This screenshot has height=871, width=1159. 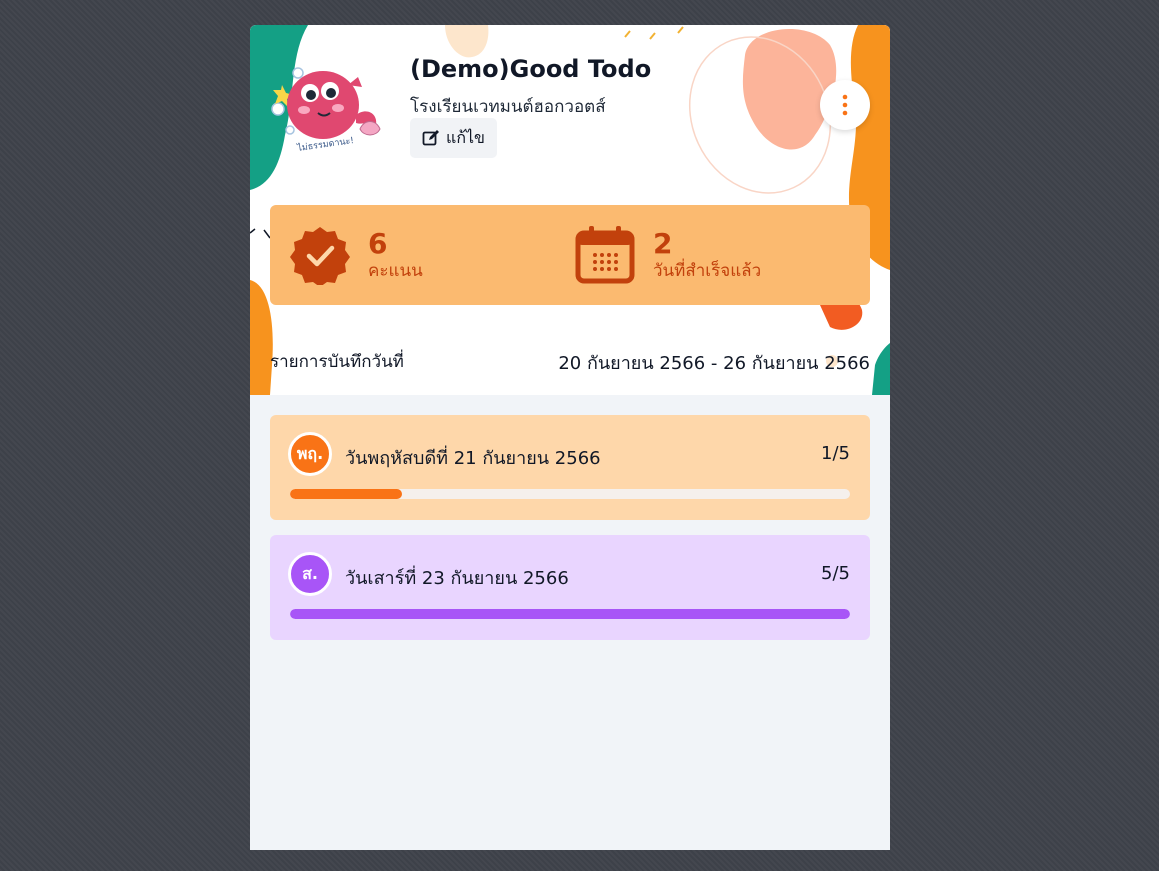 I want to click on day-entry-card: พฤ. วันพฤหัสบดีที่ 21 กันยายน 2566 1/5, so click(x=570, y=467).